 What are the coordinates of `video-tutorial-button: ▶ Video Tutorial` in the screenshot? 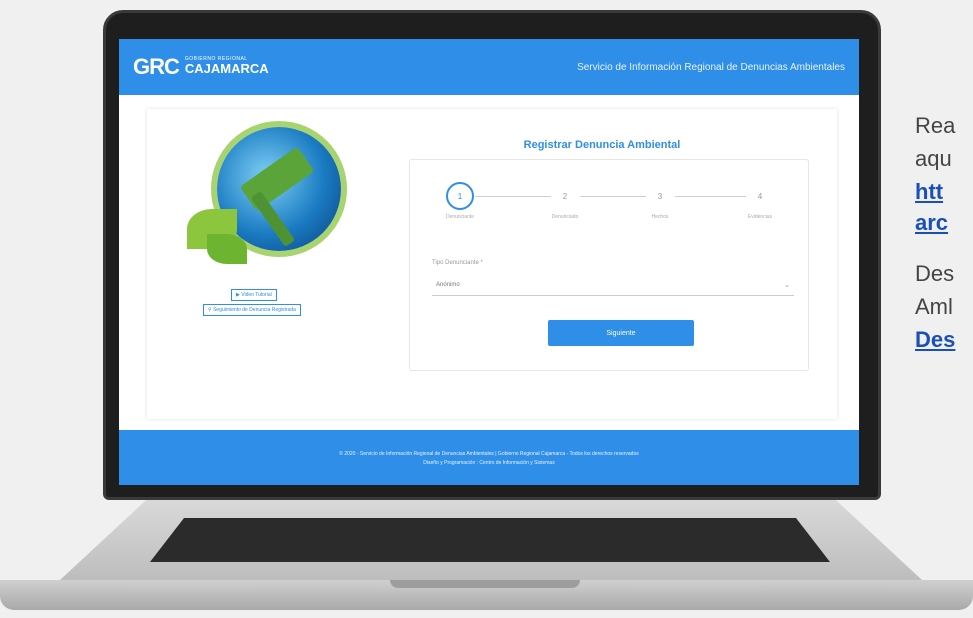 It's located at (254, 295).